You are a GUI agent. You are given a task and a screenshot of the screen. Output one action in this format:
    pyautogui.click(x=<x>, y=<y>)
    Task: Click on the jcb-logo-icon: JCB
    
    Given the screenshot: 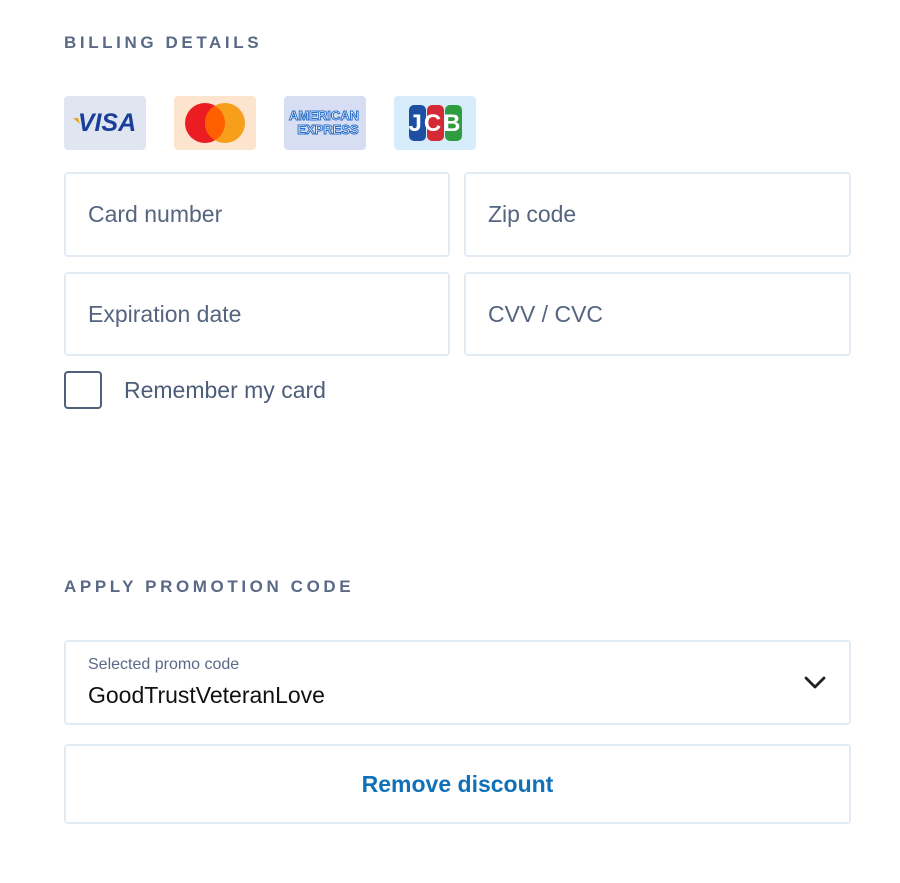 What is the action you would take?
    pyautogui.click(x=435, y=123)
    